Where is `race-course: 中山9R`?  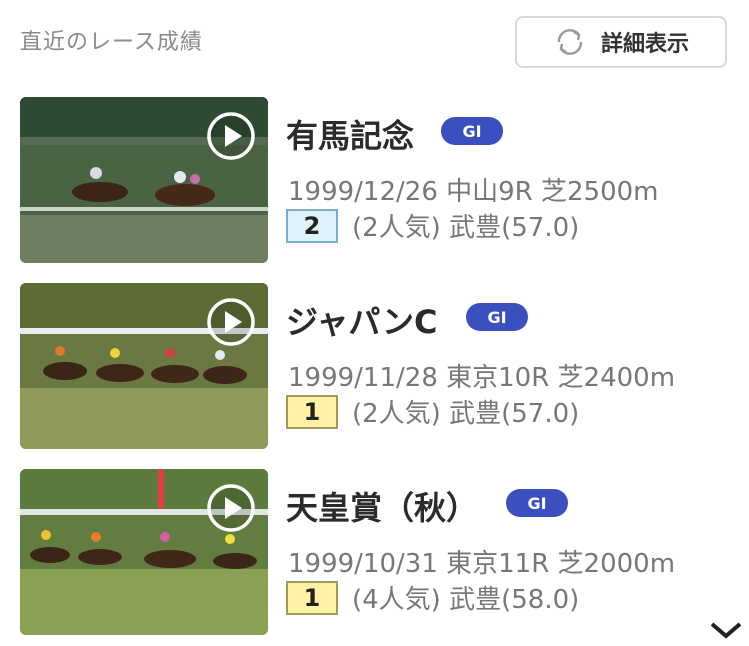 race-course: 中山9R is located at coordinates (489, 192).